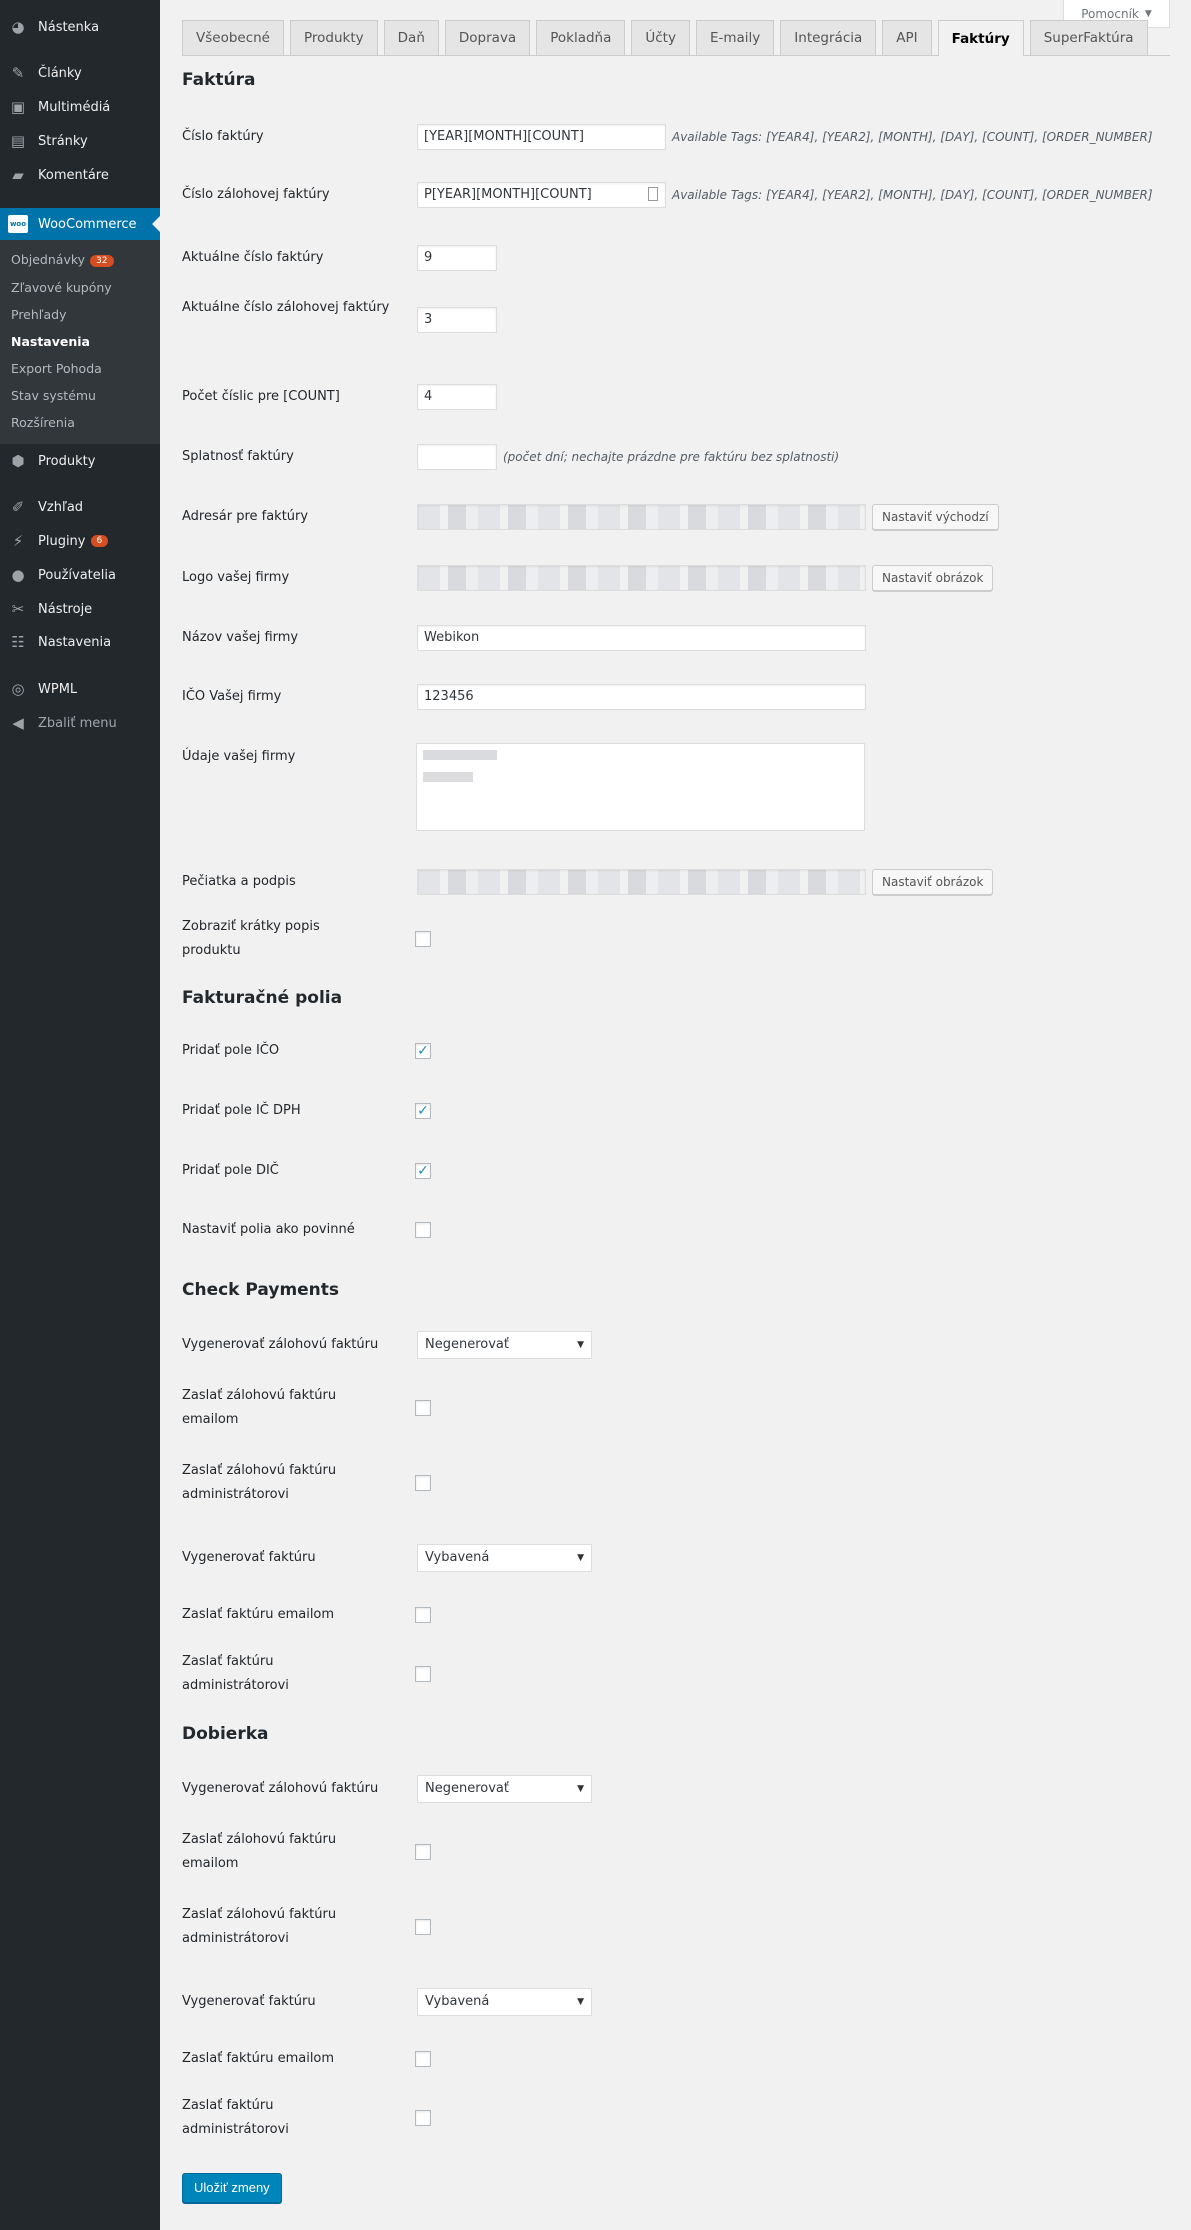 The width and height of the screenshot is (1191, 2230). Describe the element at coordinates (232, 696) in the screenshot. I see `field-label: IČO Vašej firmy` at that location.